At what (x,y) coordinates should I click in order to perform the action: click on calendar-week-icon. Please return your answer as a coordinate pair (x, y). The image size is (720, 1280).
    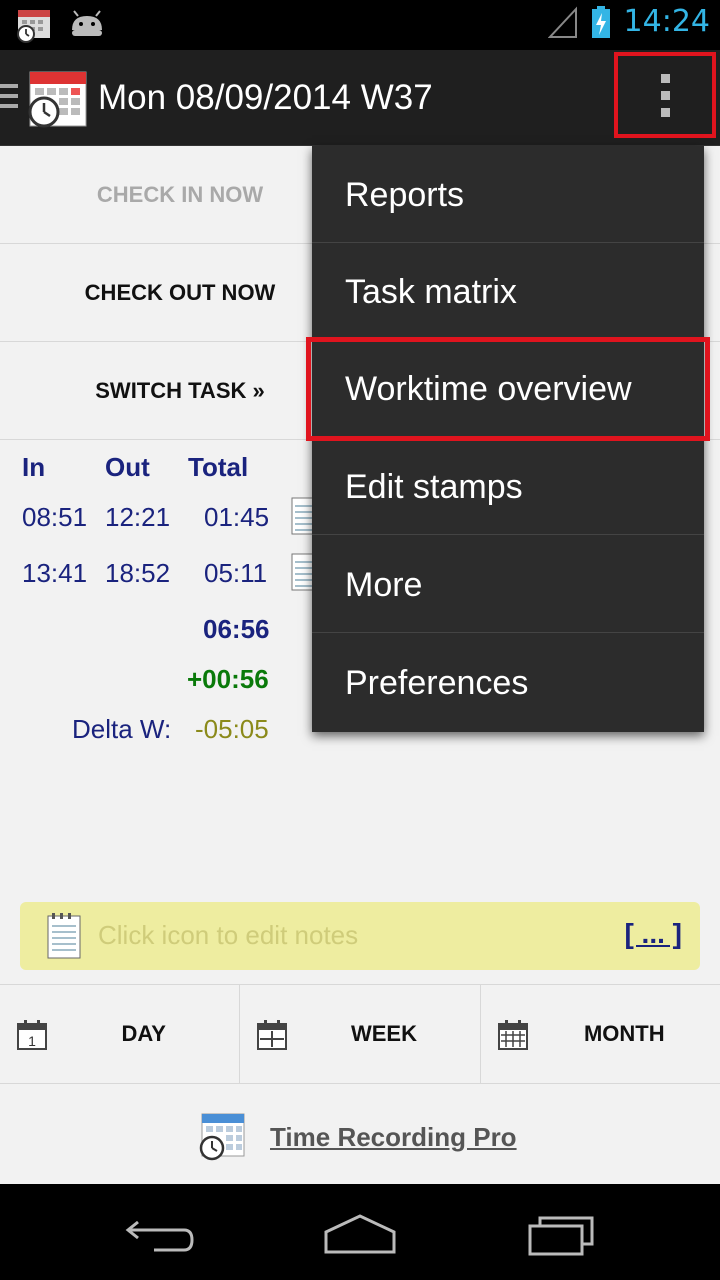
    Looking at the image, I should click on (272, 1035).